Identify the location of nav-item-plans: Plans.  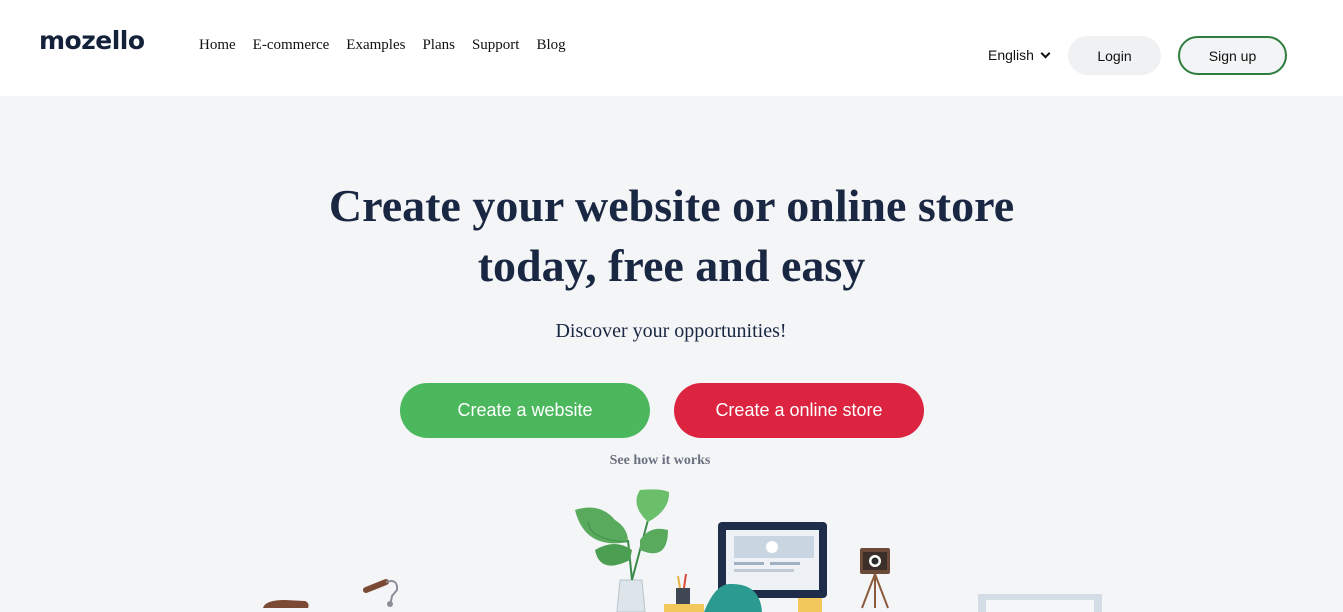
(438, 45).